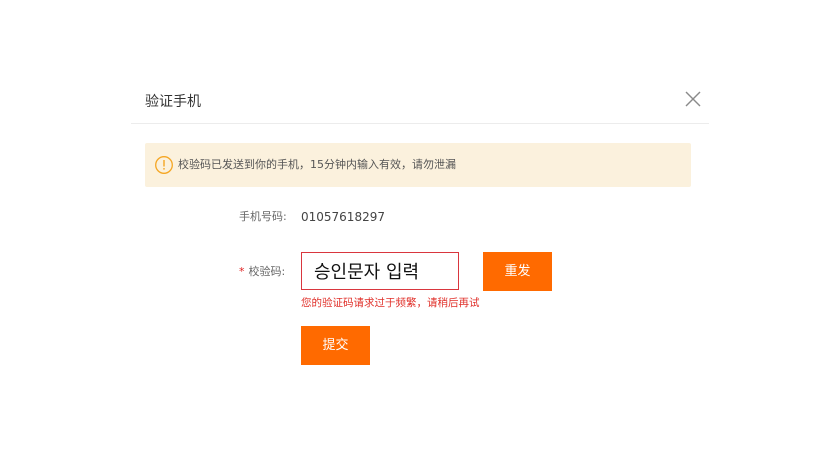 This screenshot has width=827, height=462. What do you see at coordinates (517, 271) in the screenshot?
I see `resend-button: 重发` at bounding box center [517, 271].